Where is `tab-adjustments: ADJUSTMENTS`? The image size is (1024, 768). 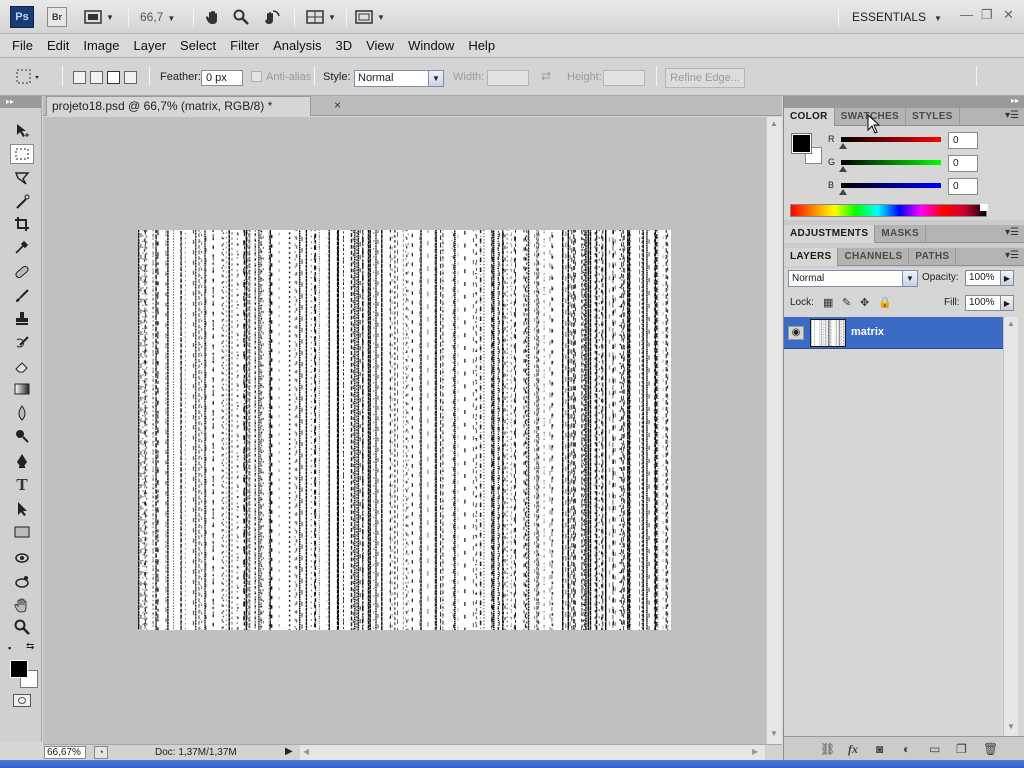
tab-adjustments: ADJUSTMENTS is located at coordinates (830, 234).